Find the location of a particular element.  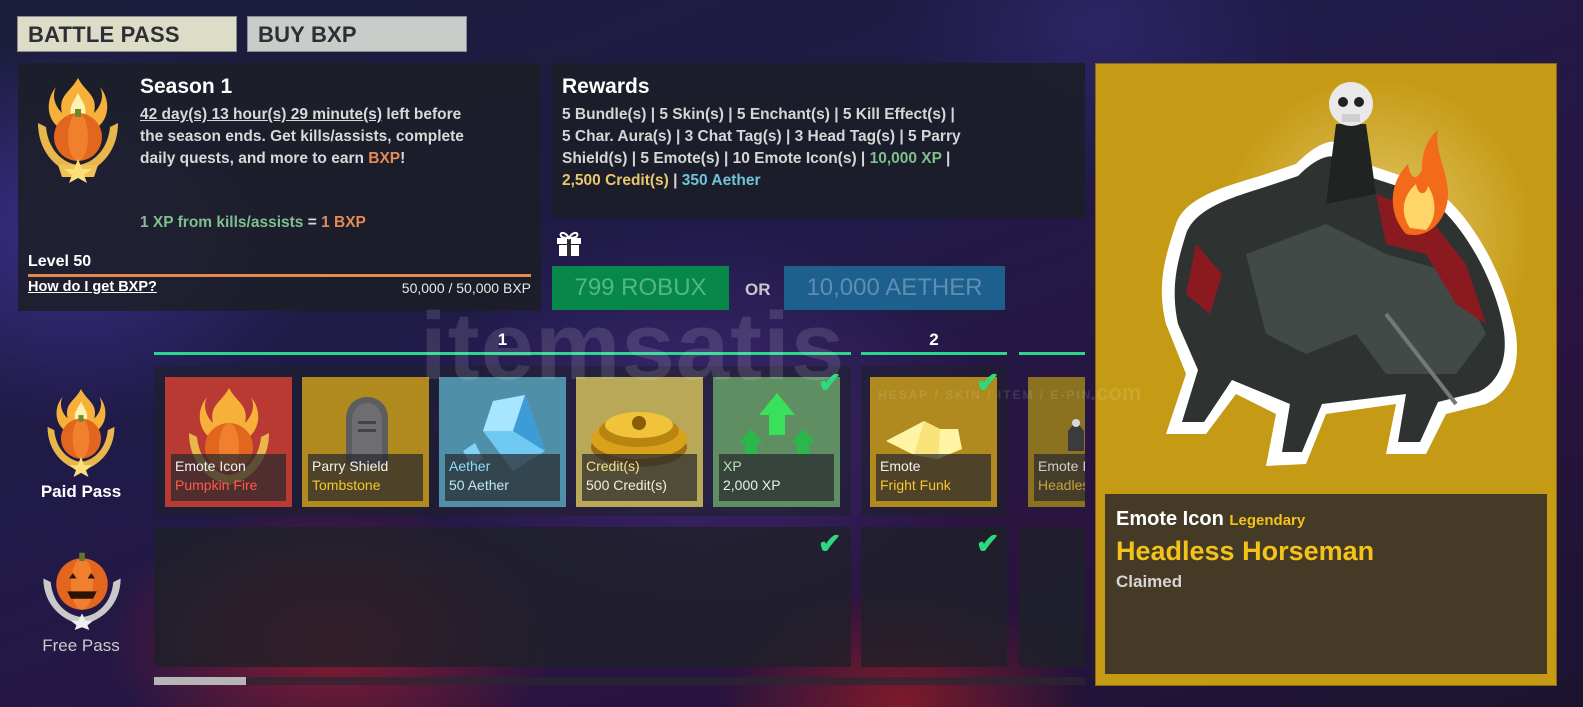

tier-1-line is located at coordinates (502, 353).